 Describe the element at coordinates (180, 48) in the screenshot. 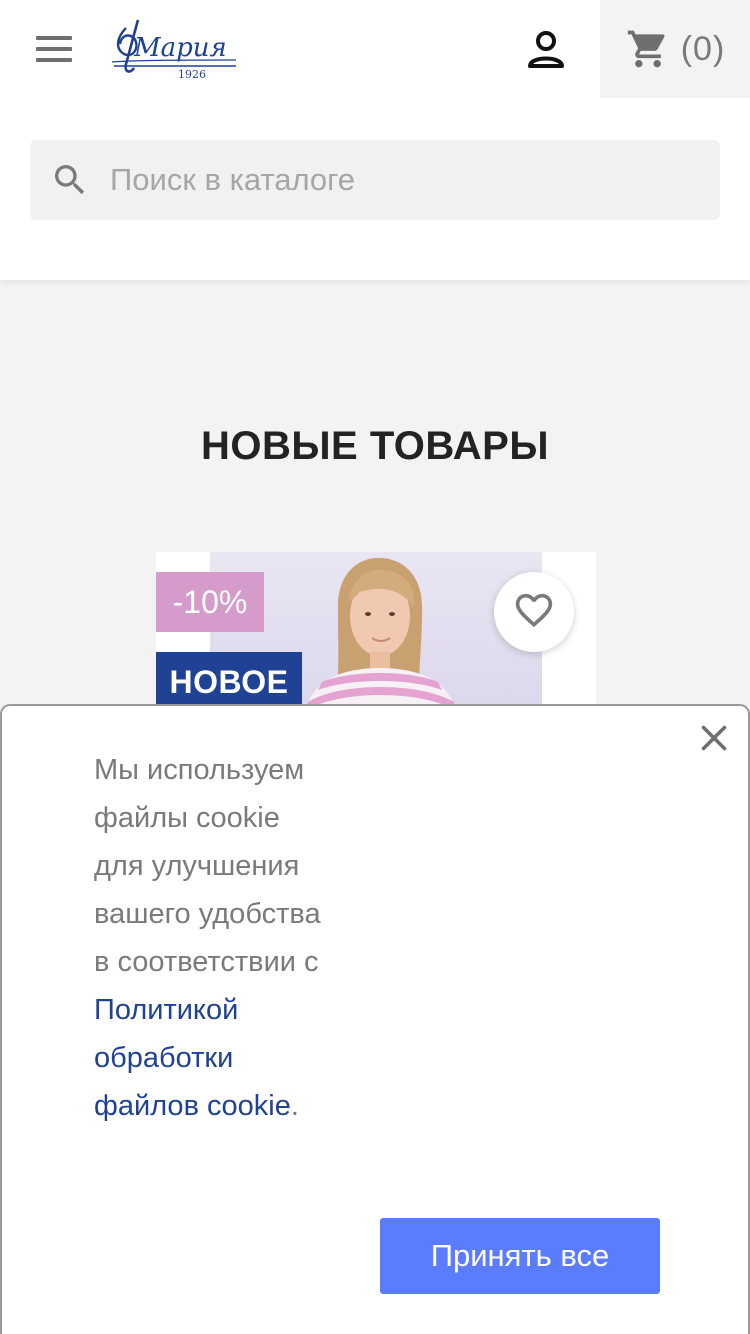

I see `logo-text: Мария` at that location.